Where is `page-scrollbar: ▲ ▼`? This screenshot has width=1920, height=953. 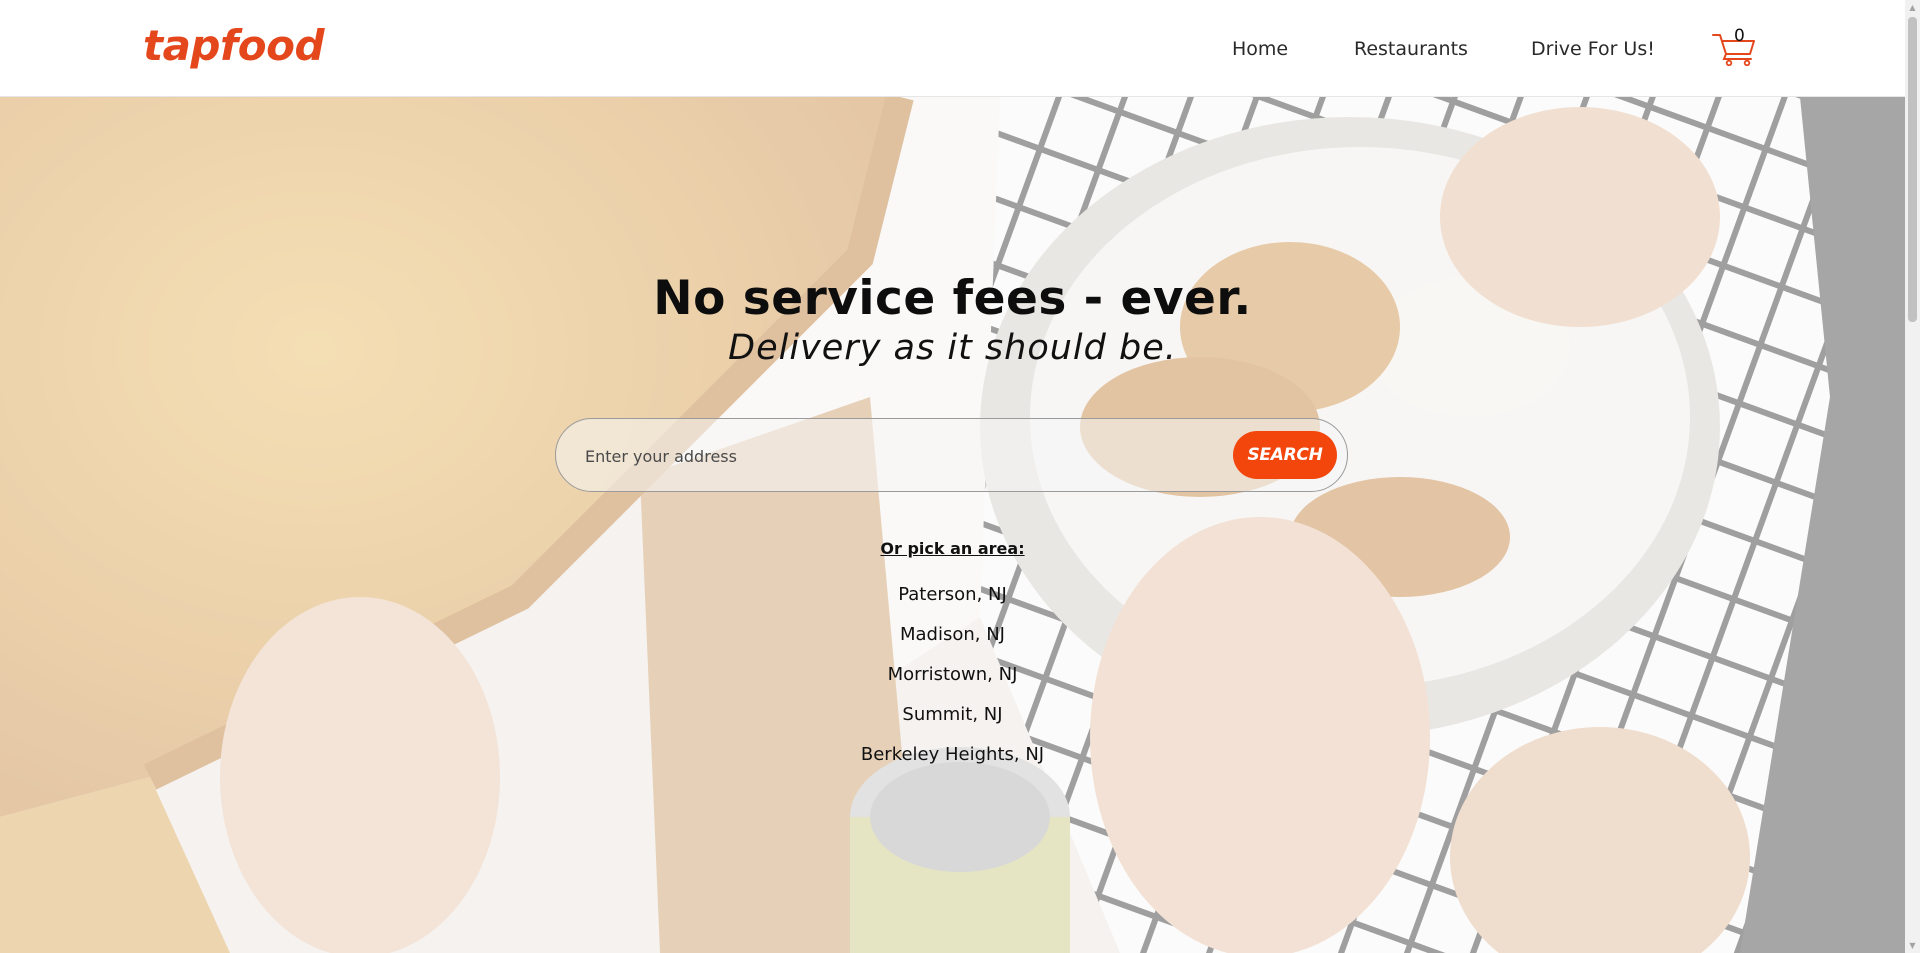
page-scrollbar: ▲ ▼ is located at coordinates (1912, 476).